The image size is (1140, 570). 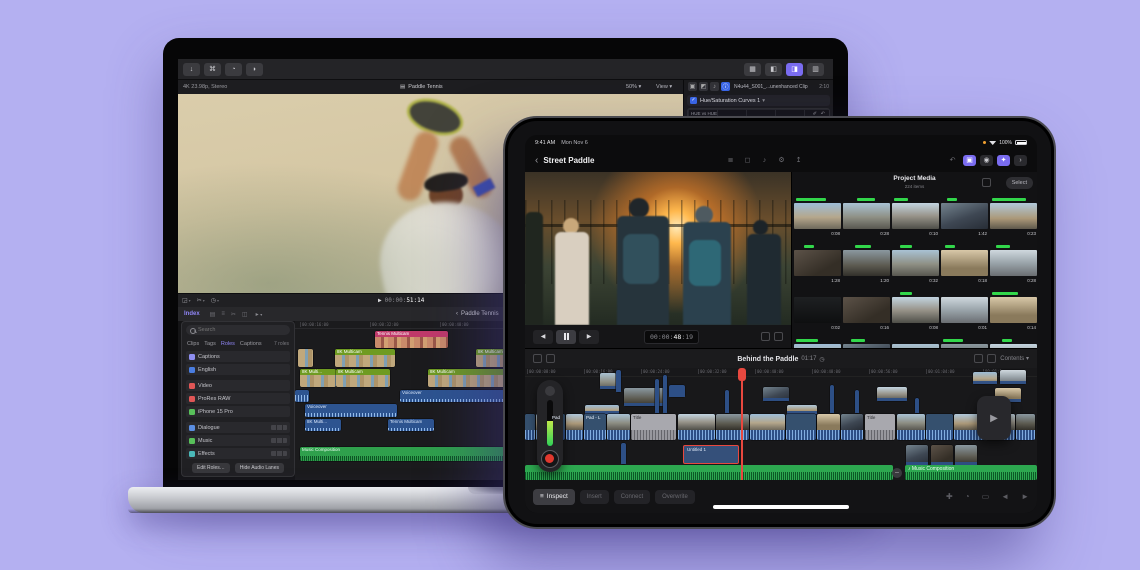 What do you see at coordinates (794, 69) in the screenshot?
I see `inspector-pane-icon: ◨` at bounding box center [794, 69].